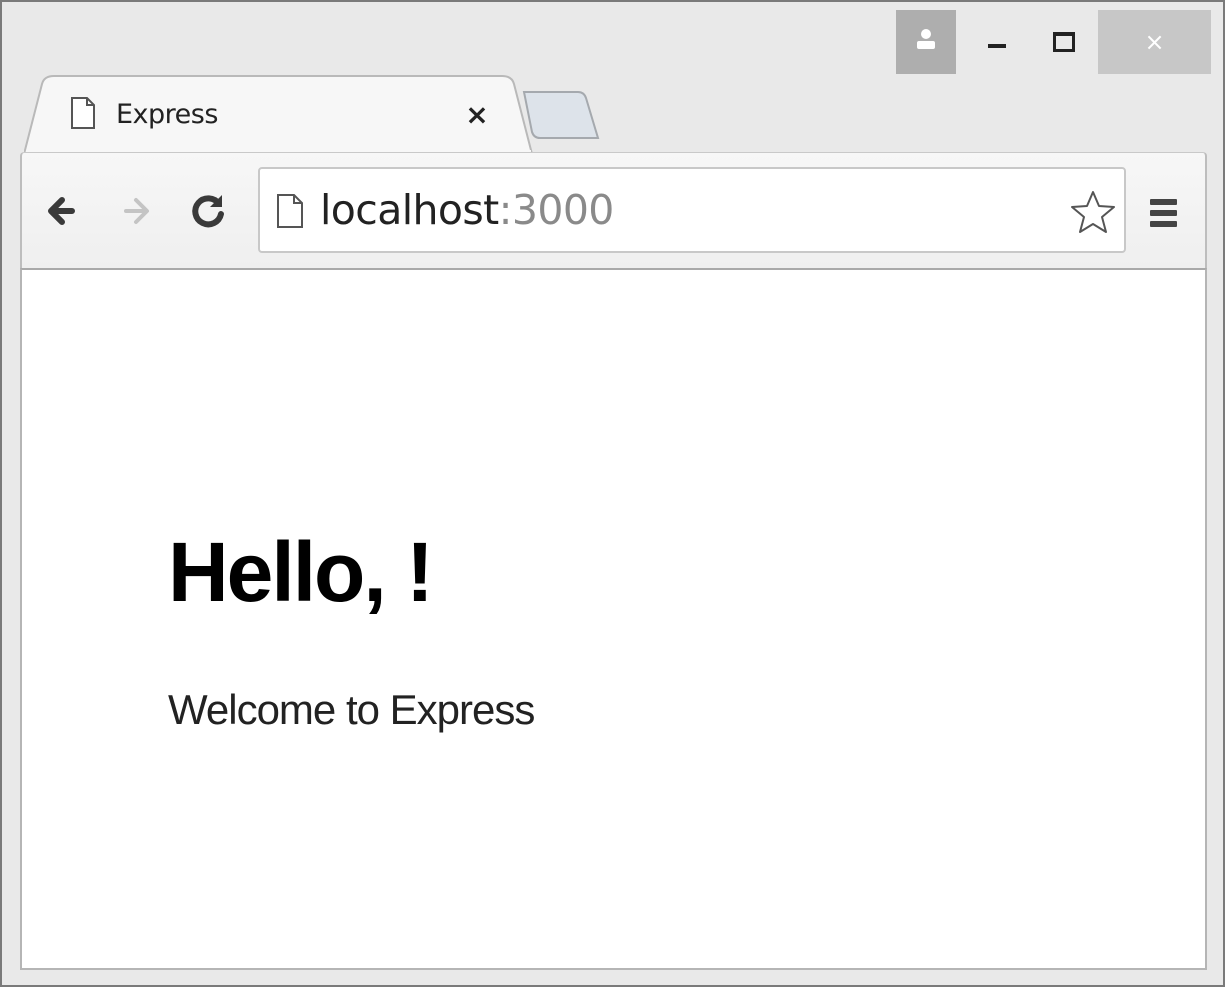 This screenshot has width=1225, height=987. Describe the element at coordinates (301, 572) in the screenshot. I see `page-heading: Hello, !` at that location.